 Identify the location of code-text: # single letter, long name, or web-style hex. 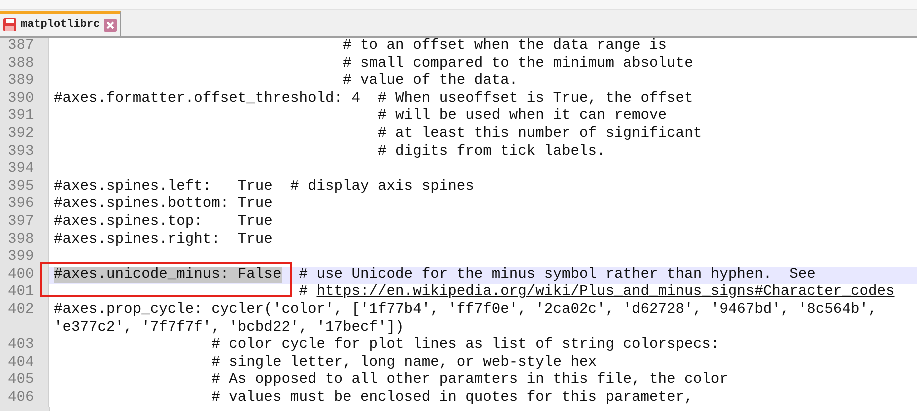
(403, 362).